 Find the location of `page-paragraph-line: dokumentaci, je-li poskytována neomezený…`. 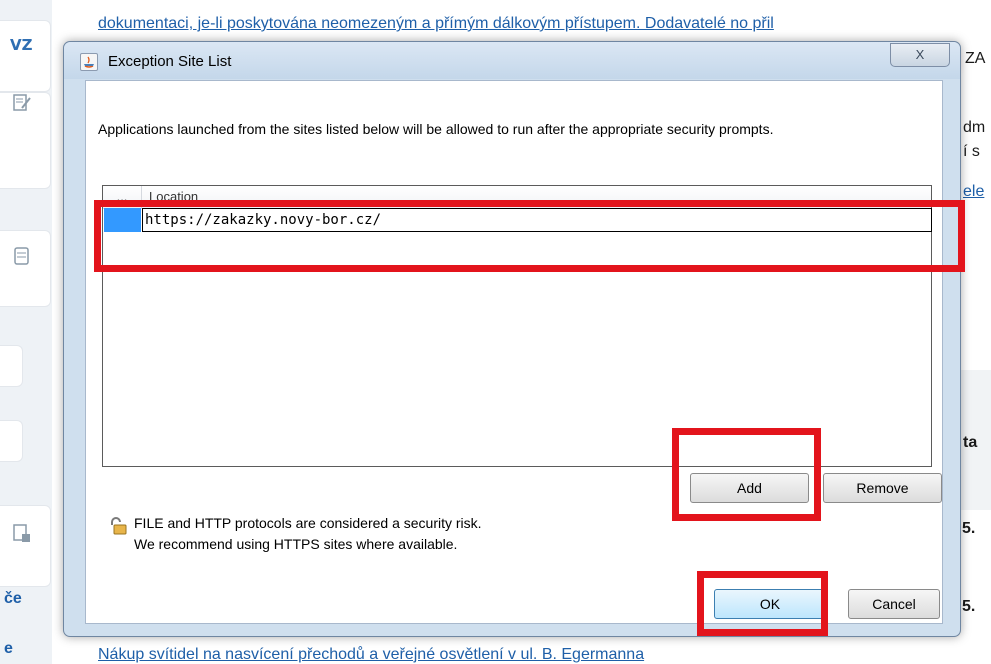

page-paragraph-line: dokumentaci, je-li poskytována neomezený… is located at coordinates (436, 23).